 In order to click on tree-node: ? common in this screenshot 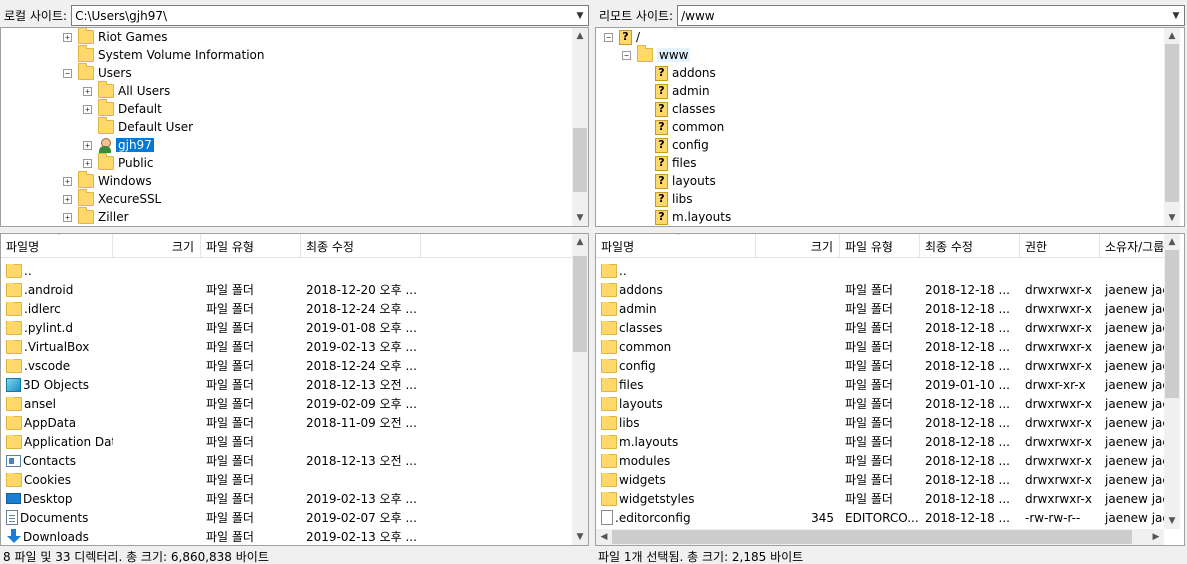, I will do `click(682, 127)`.